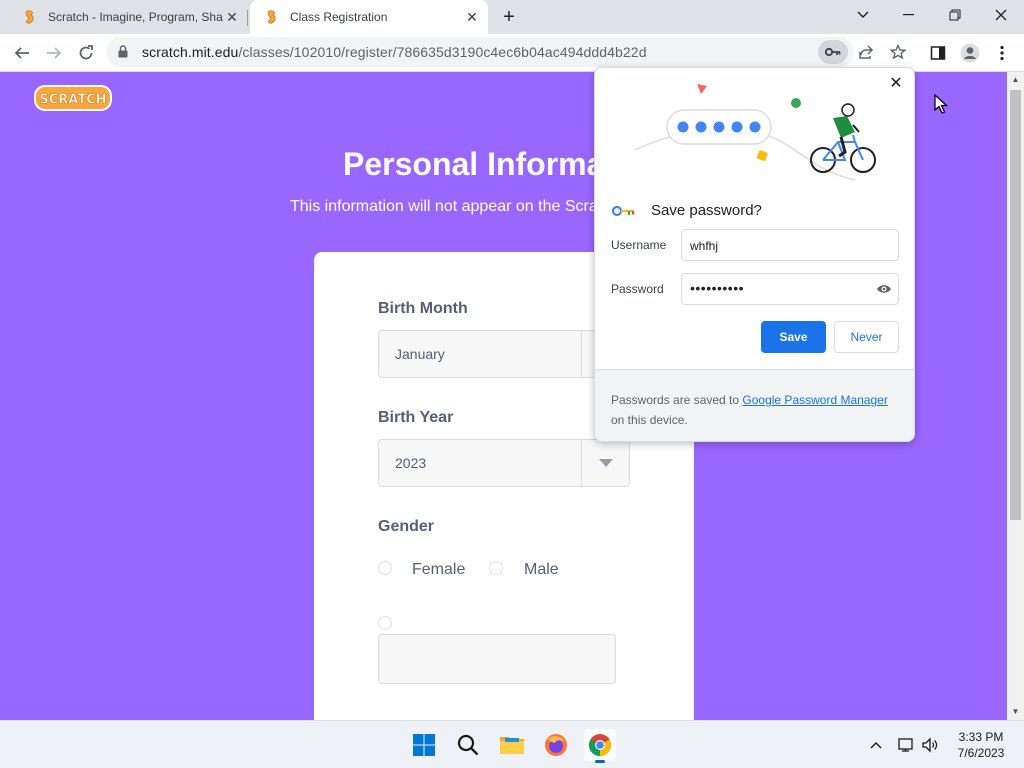 The height and width of the screenshot is (768, 1024). Describe the element at coordinates (637, 289) in the screenshot. I see `password-label: Password` at that location.